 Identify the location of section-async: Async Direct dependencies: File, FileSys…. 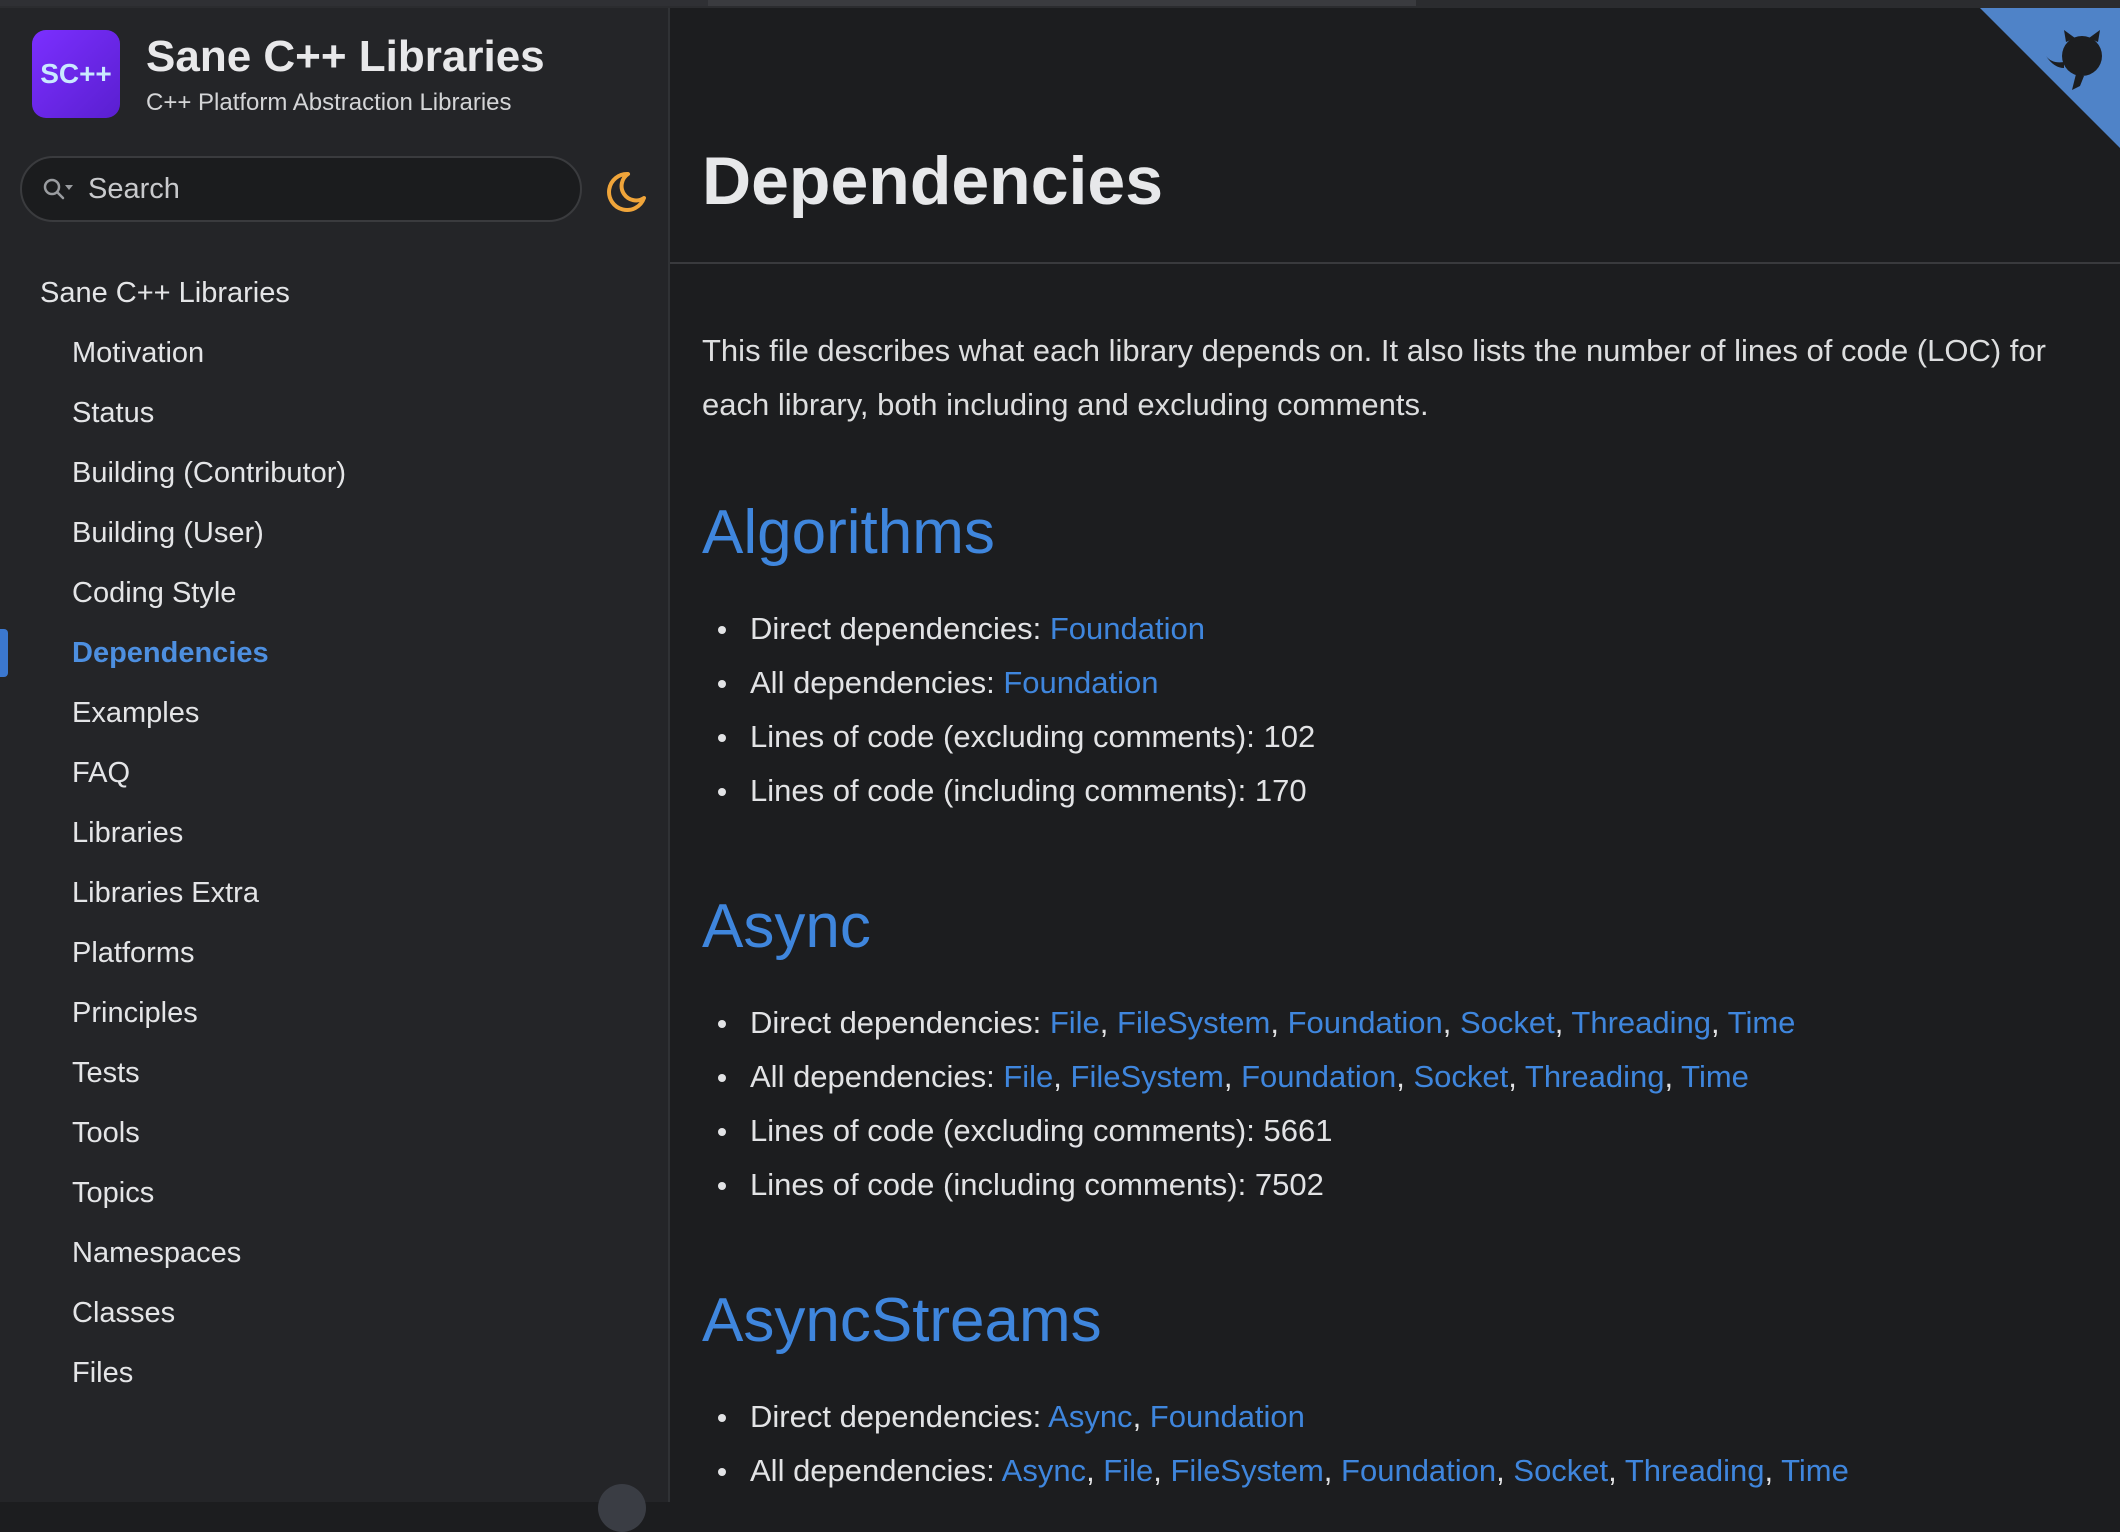
(1248, 1052).